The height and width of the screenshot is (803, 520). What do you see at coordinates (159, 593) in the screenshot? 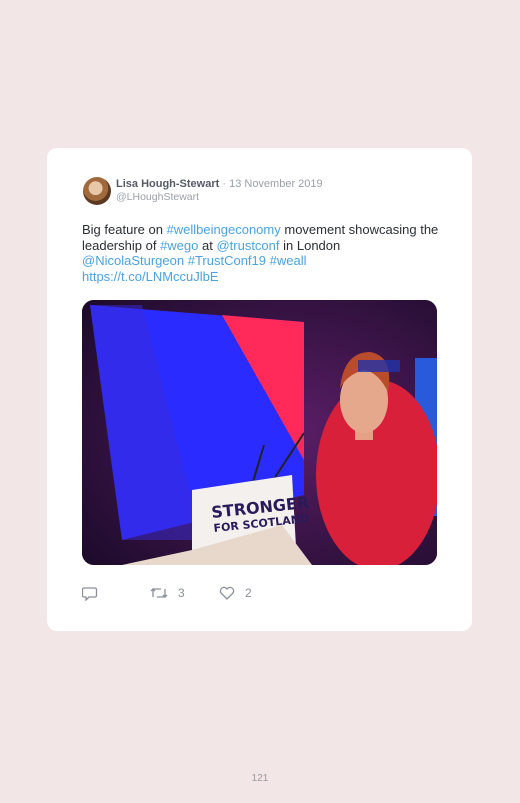
I see `retweet-icon` at bounding box center [159, 593].